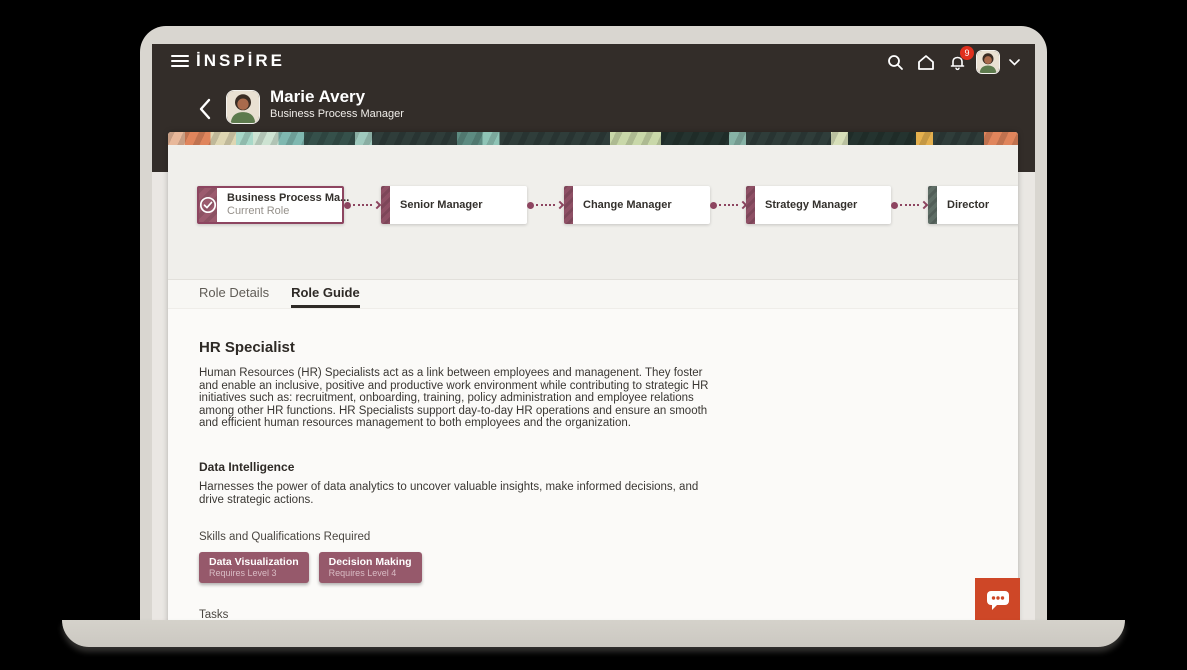 Image resolution: width=1187 pixels, height=670 pixels. I want to click on notifications-icon: 9, so click(959, 60).